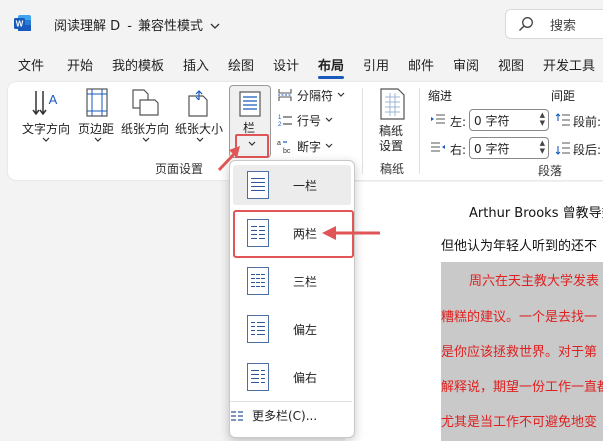 This screenshot has width=603, height=441. Describe the element at coordinates (228, 159) in the screenshot. I see `arrow-to-columns-dropdown-icon` at that location.